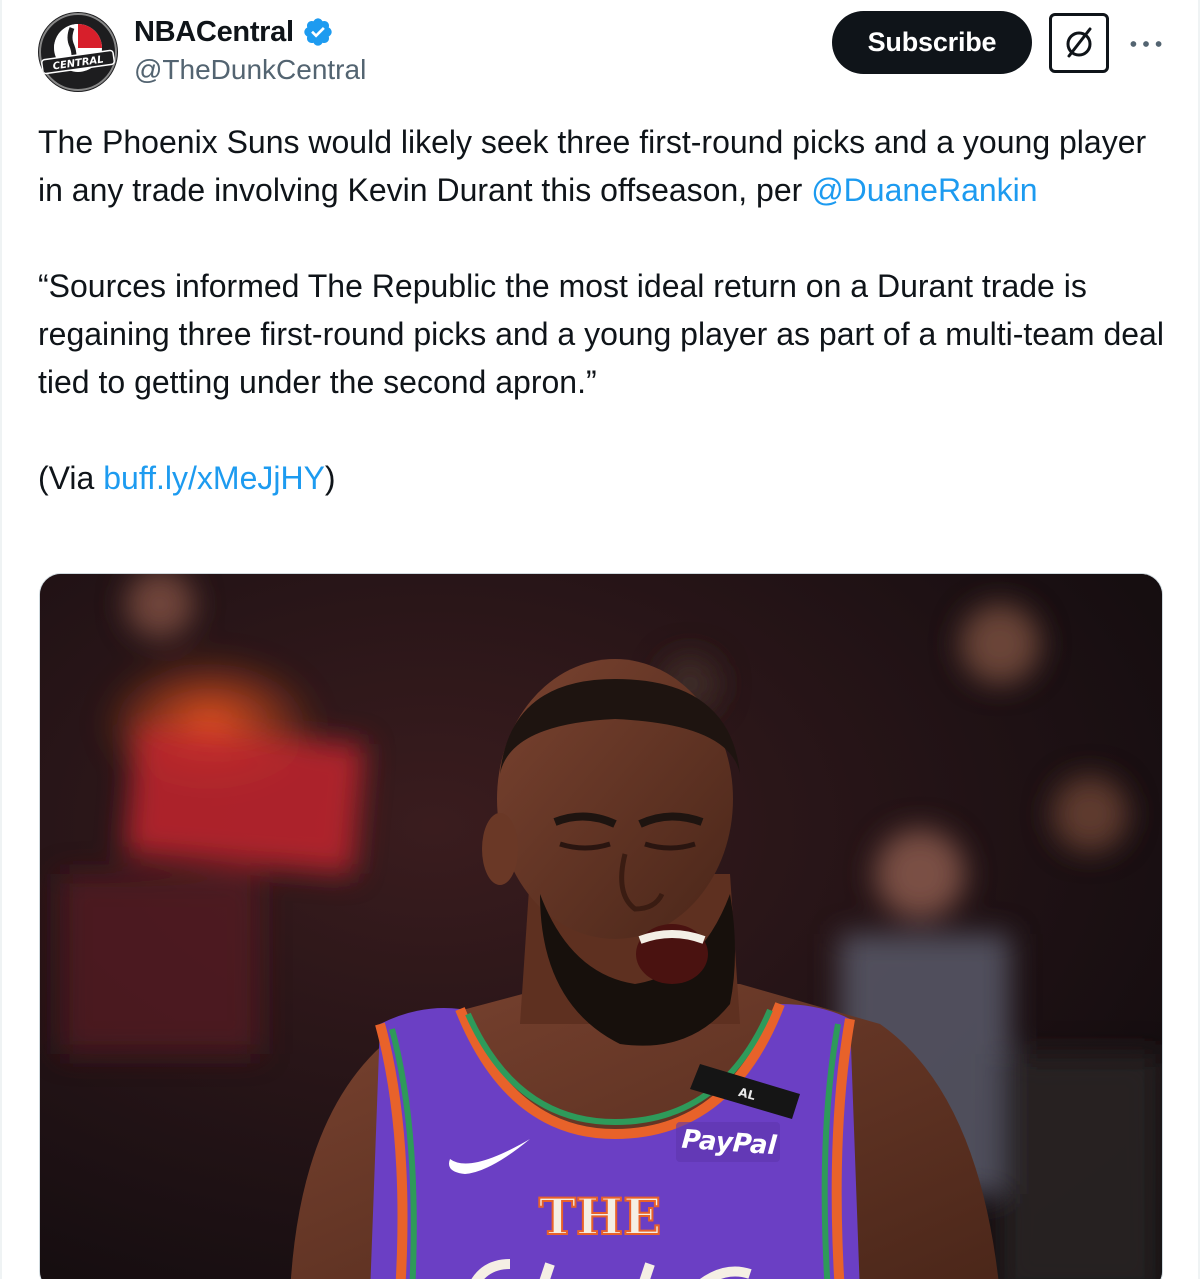  I want to click on nbacentral-logo: CENTRAL, so click(78, 52).